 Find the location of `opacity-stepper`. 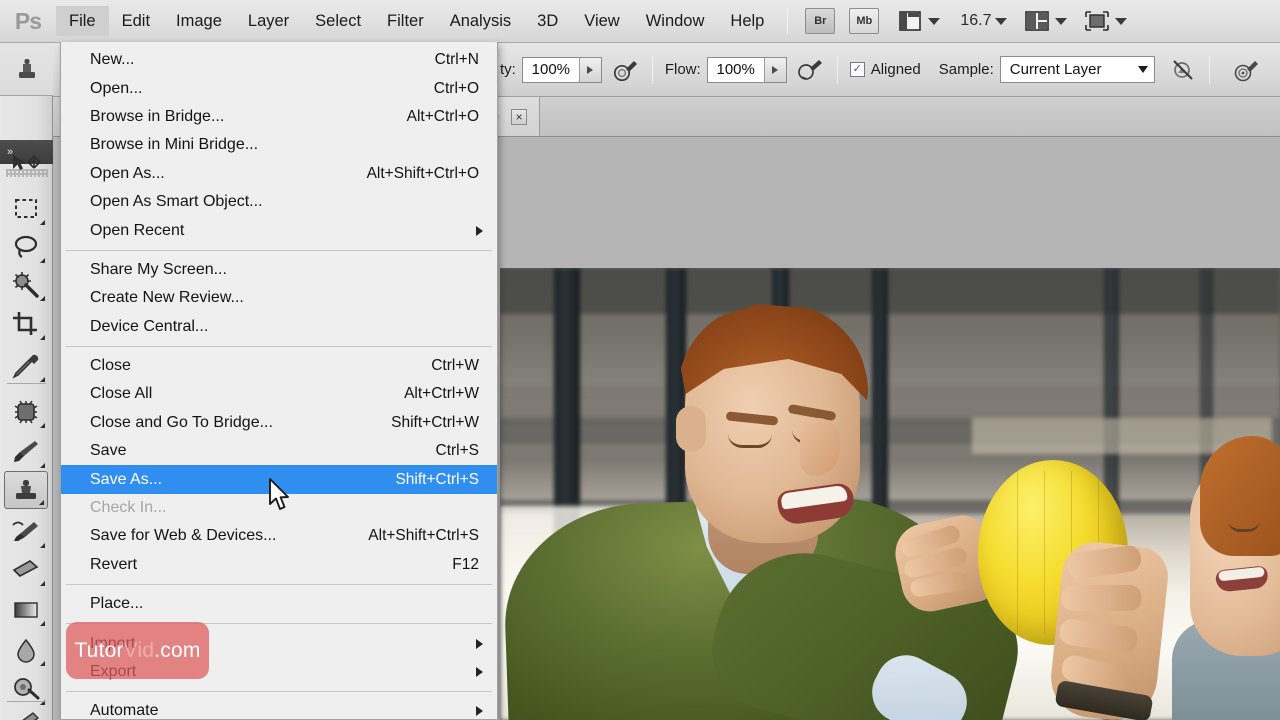

opacity-stepper is located at coordinates (589, 69).